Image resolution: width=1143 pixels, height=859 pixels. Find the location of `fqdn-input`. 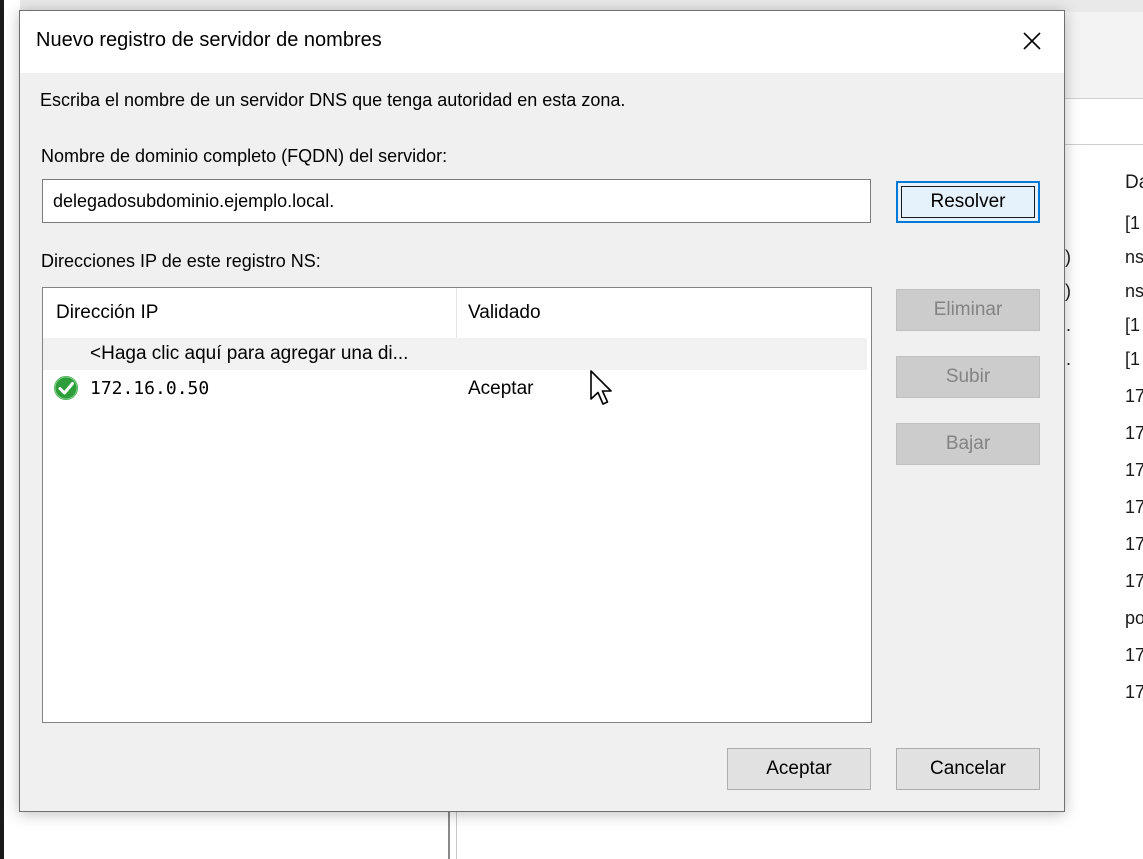

fqdn-input is located at coordinates (456, 201).